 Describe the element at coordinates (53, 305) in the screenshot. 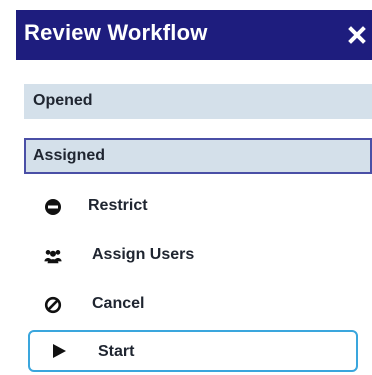

I see `ban-icon` at that location.